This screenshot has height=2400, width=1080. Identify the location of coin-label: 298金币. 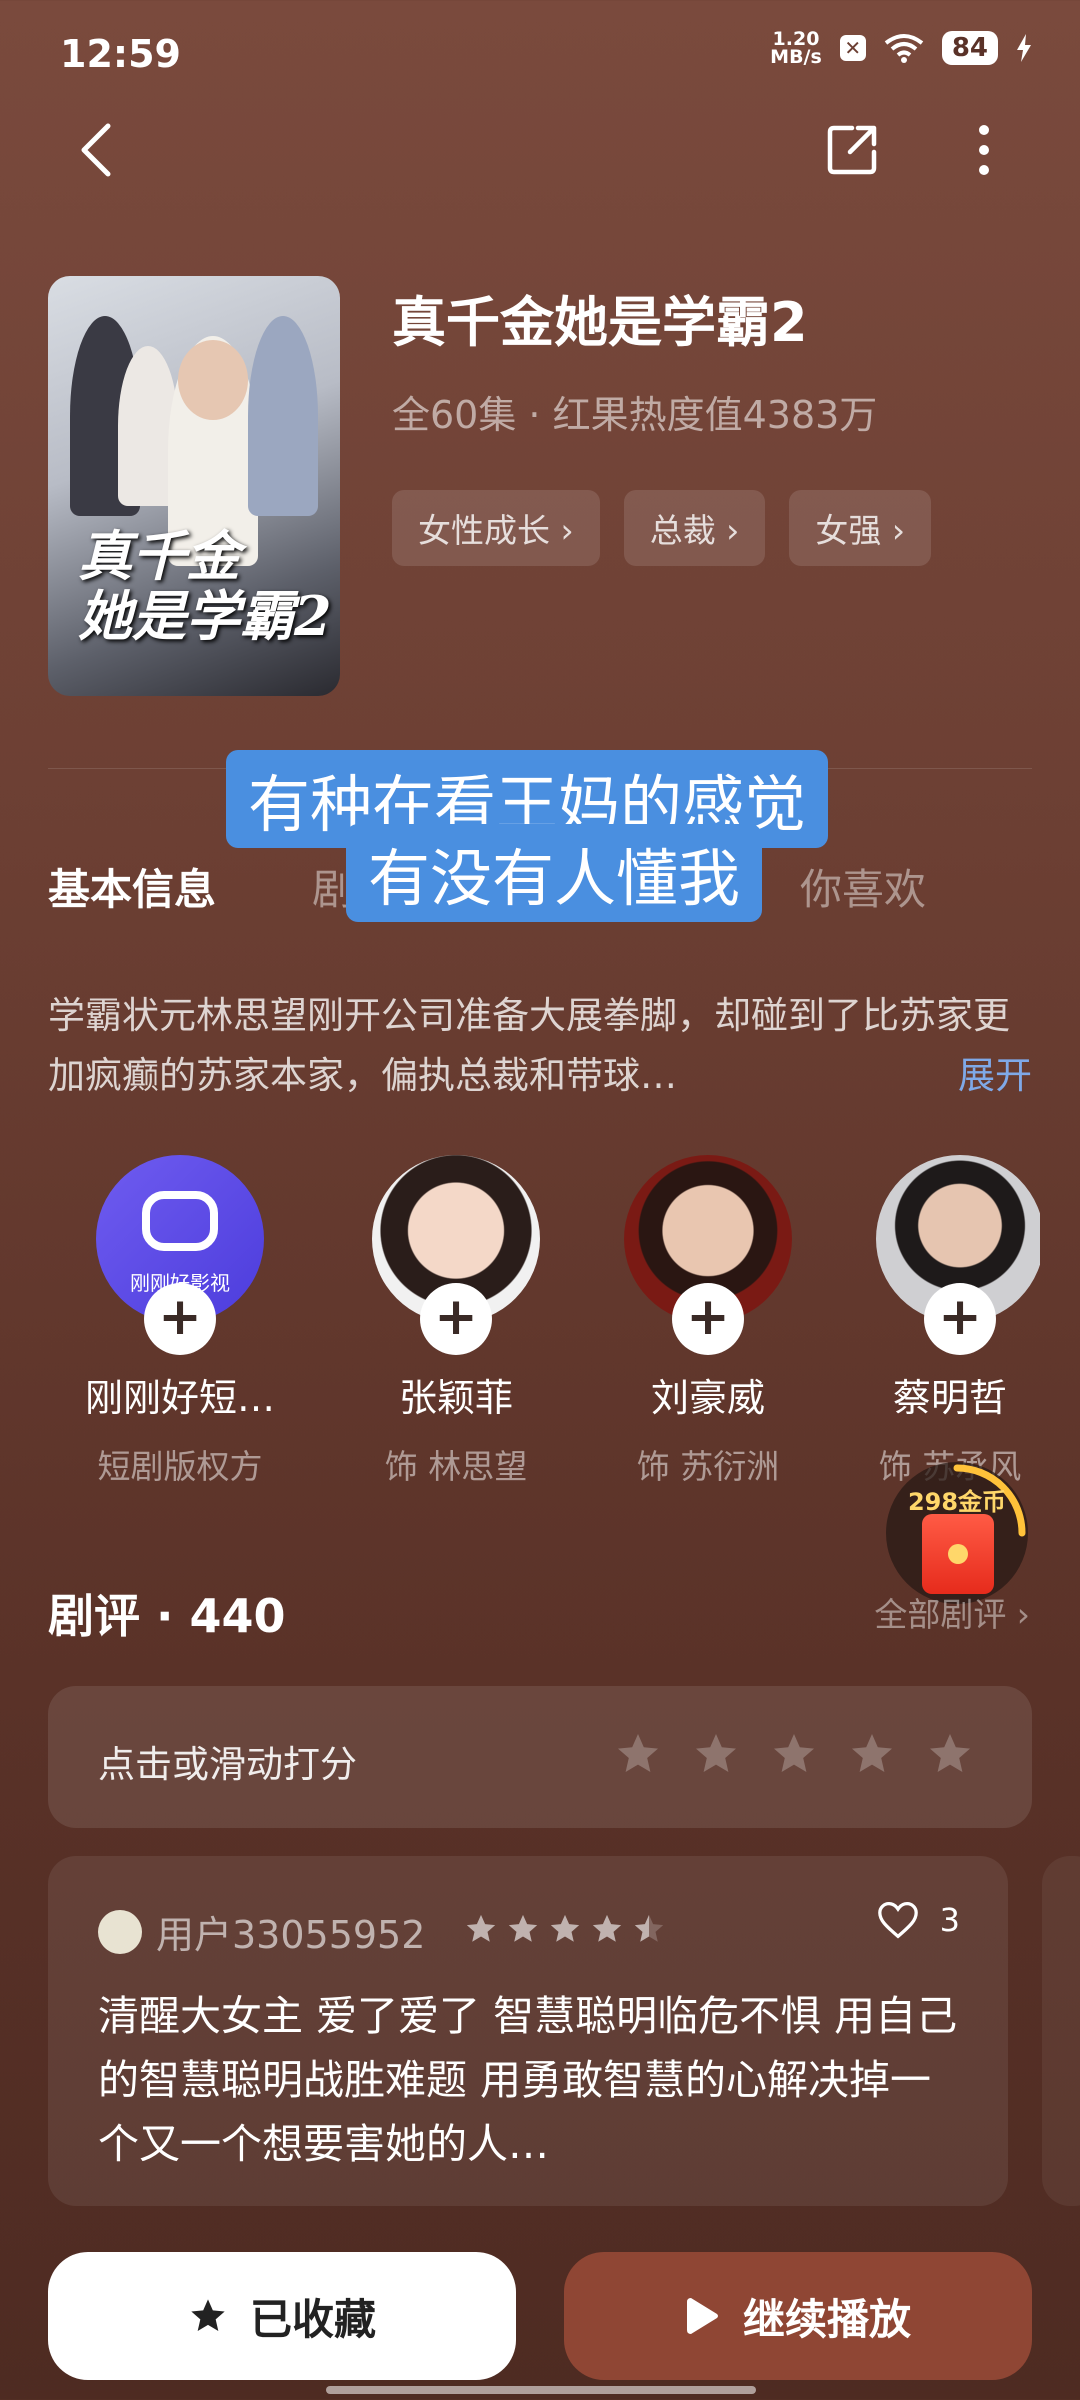
(957, 1502).